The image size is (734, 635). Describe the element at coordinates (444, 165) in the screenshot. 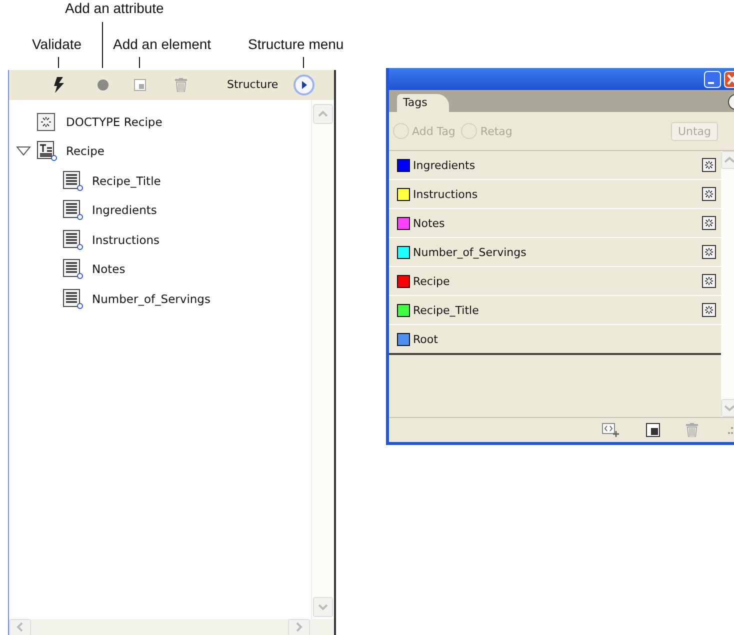

I see `tag-name: Ingredients` at that location.